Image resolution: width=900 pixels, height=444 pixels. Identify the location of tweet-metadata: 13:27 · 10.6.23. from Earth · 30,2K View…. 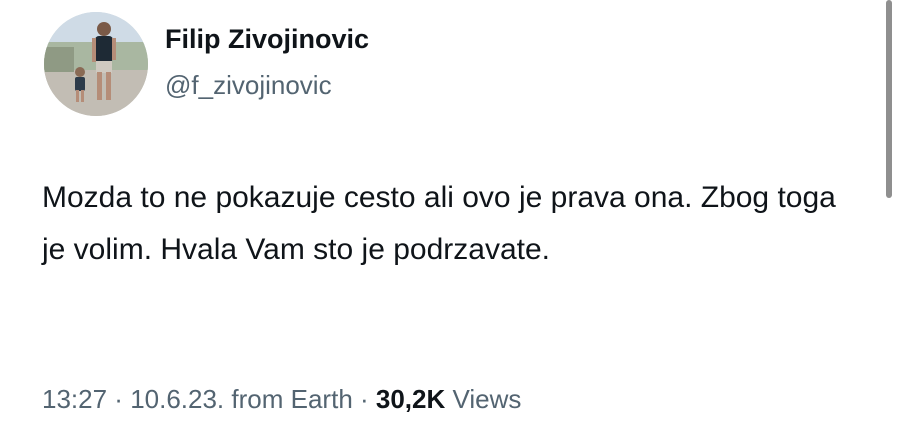
(281, 399).